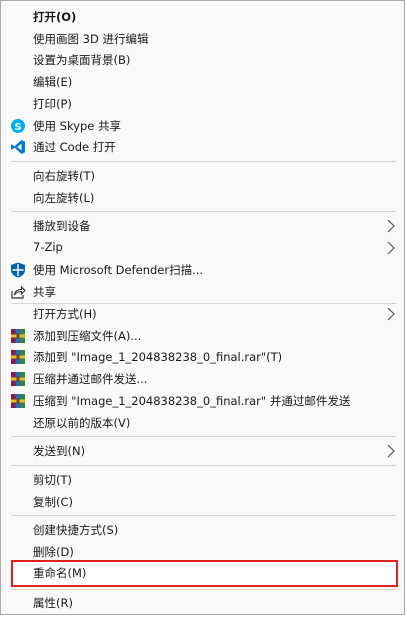  I want to click on menu-item-label: 使用 Skype 共享, so click(77, 126).